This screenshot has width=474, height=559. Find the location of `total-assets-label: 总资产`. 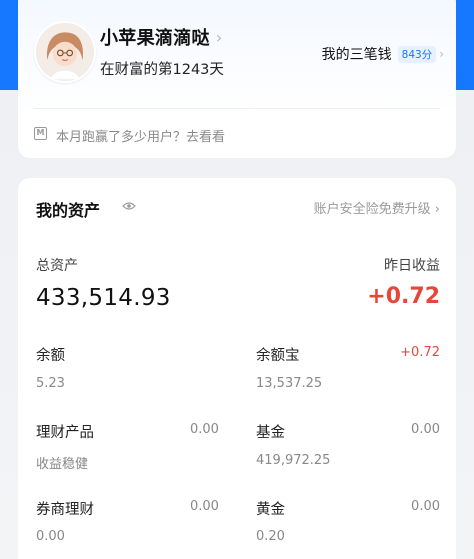

total-assets-label: 总资产 is located at coordinates (57, 266).